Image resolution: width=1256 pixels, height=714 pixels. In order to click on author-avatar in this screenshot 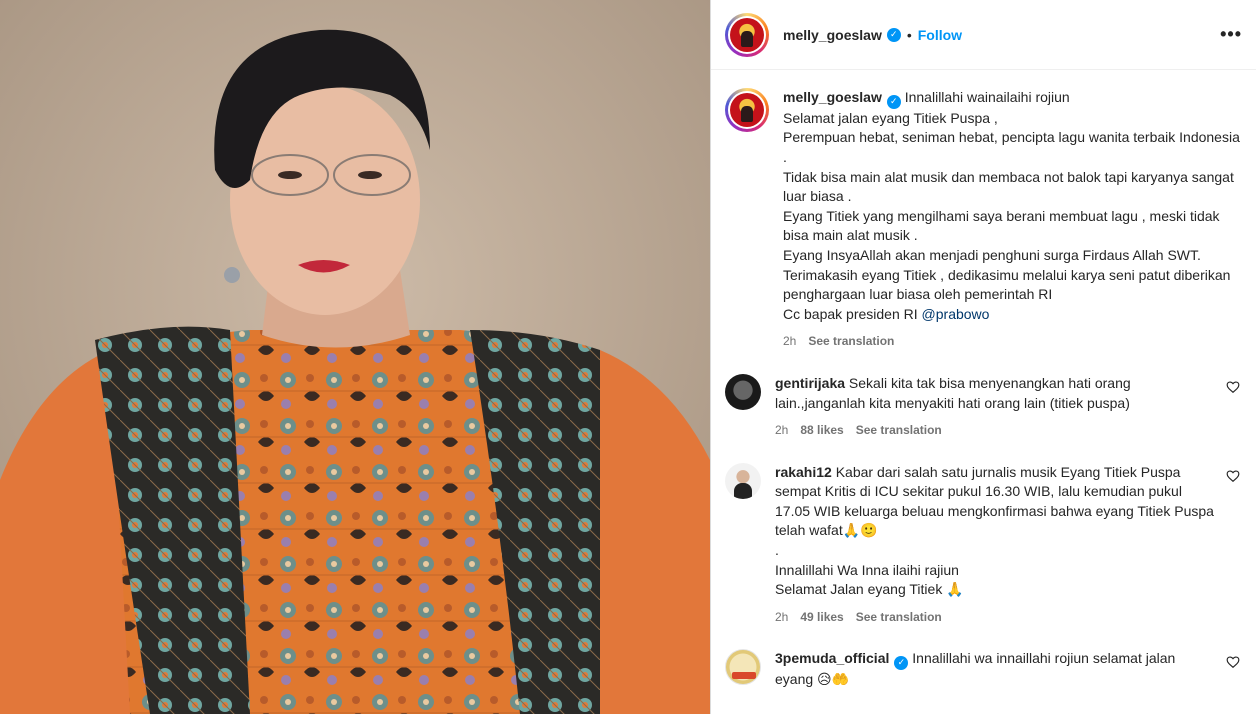, I will do `click(747, 34)`.